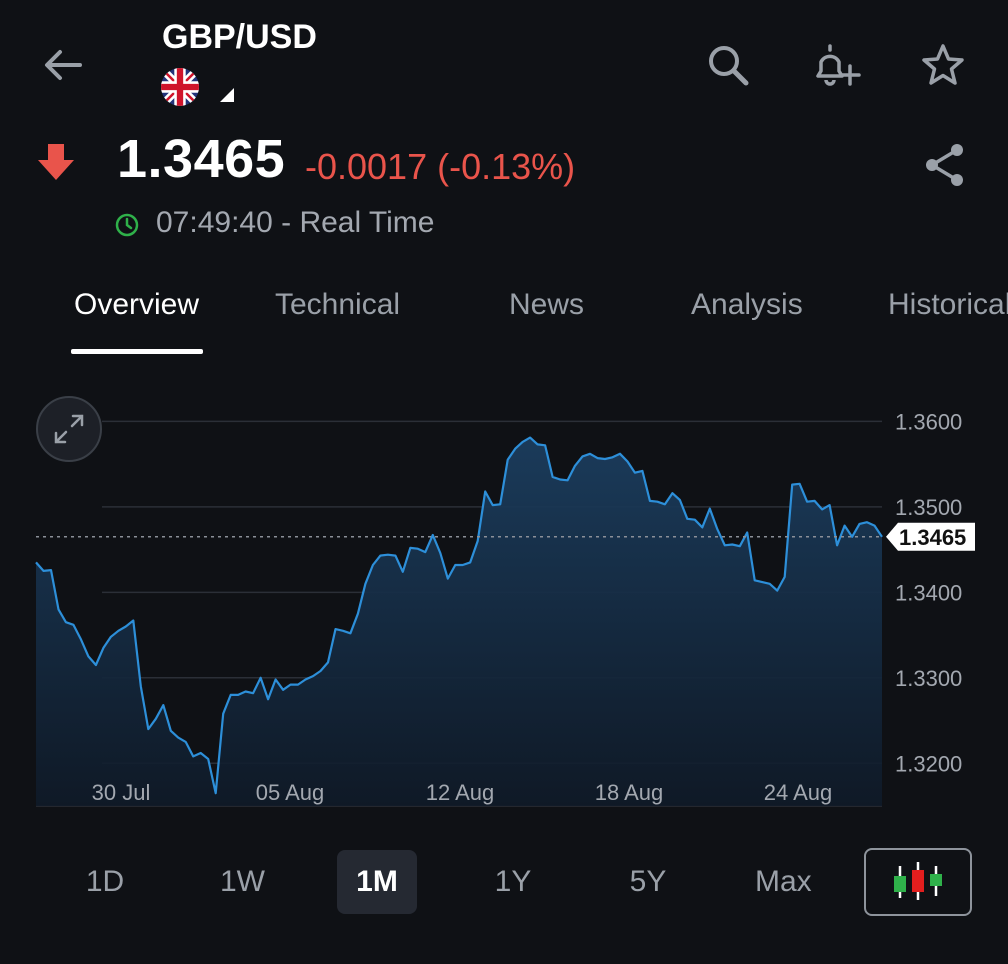 Image resolution: width=1008 pixels, height=964 pixels. What do you see at coordinates (838, 65) in the screenshot?
I see `add-alert-bell-icon` at bounding box center [838, 65].